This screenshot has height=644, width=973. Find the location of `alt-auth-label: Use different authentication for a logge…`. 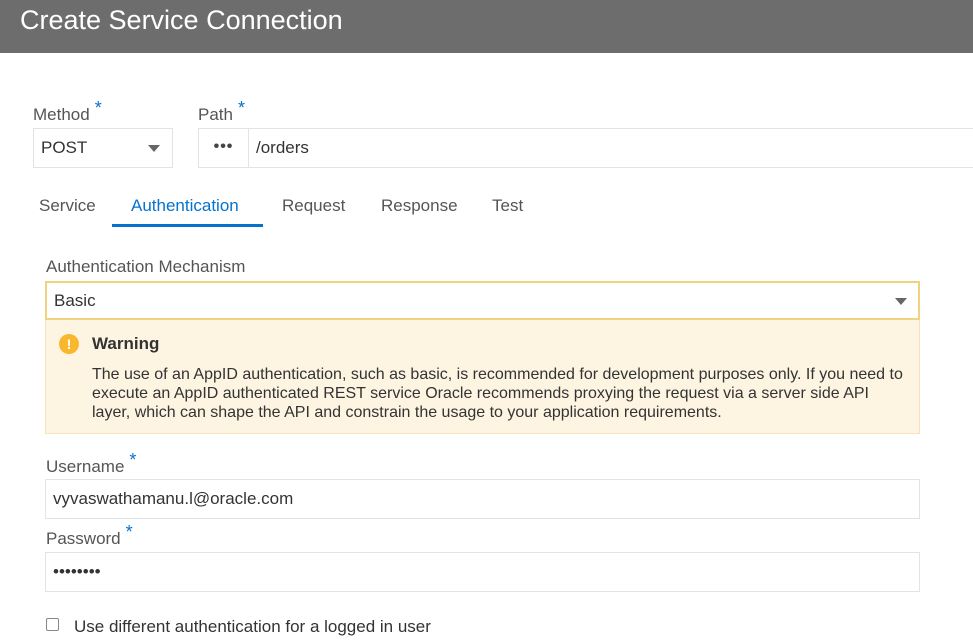

alt-auth-label: Use different authentication for a logge… is located at coordinates (252, 627).